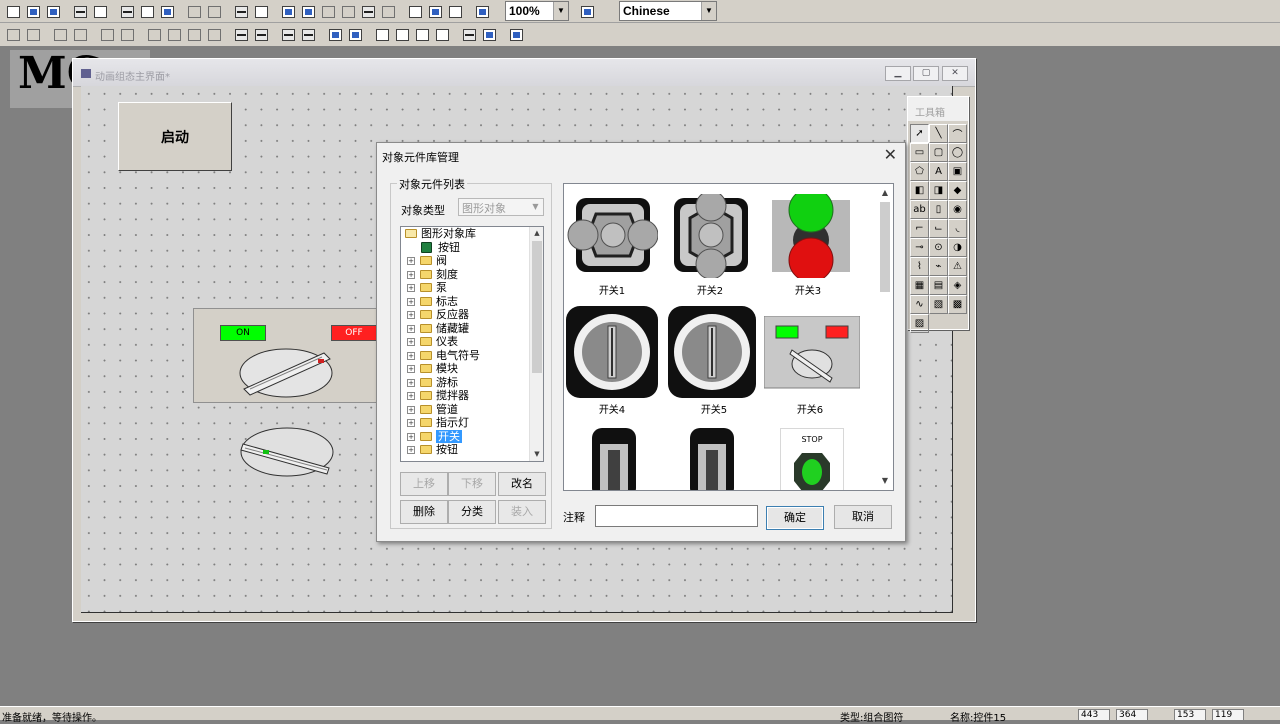 The image size is (1280, 724). What do you see at coordinates (241, 11) in the screenshot?
I see `tools-icon` at bounding box center [241, 11].